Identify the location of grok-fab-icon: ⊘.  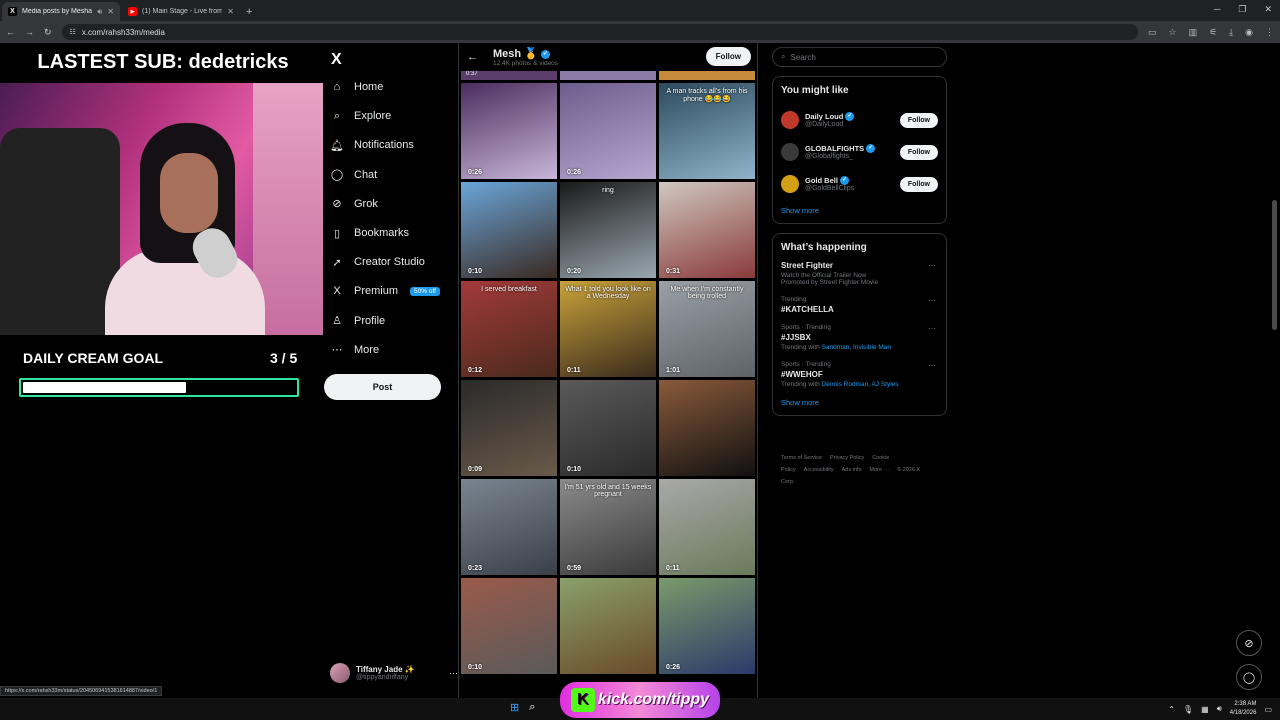
(1249, 643).